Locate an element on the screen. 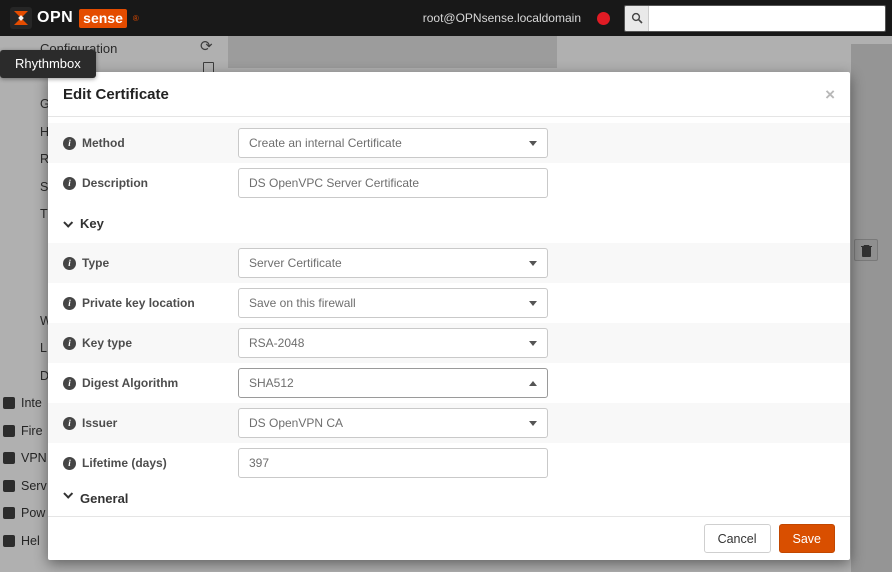 This screenshot has height=572, width=892. global-search is located at coordinates (755, 18).